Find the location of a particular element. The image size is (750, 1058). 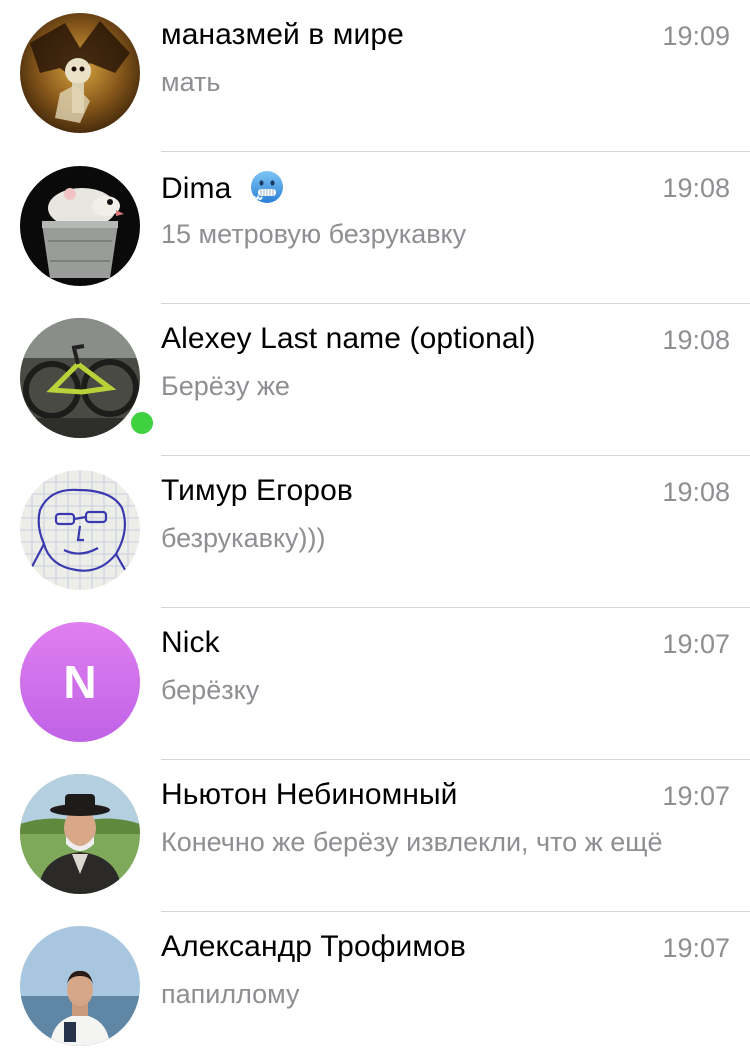

chat-name: Alexey Last name (optional) is located at coordinates (348, 338).